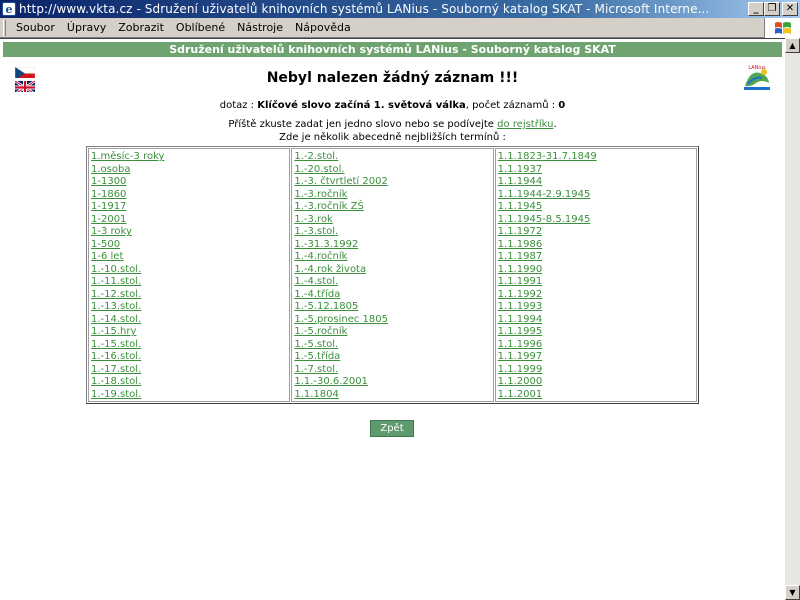 Image resolution: width=800 pixels, height=600 pixels. I want to click on ie-page-icon: e, so click(9, 9).